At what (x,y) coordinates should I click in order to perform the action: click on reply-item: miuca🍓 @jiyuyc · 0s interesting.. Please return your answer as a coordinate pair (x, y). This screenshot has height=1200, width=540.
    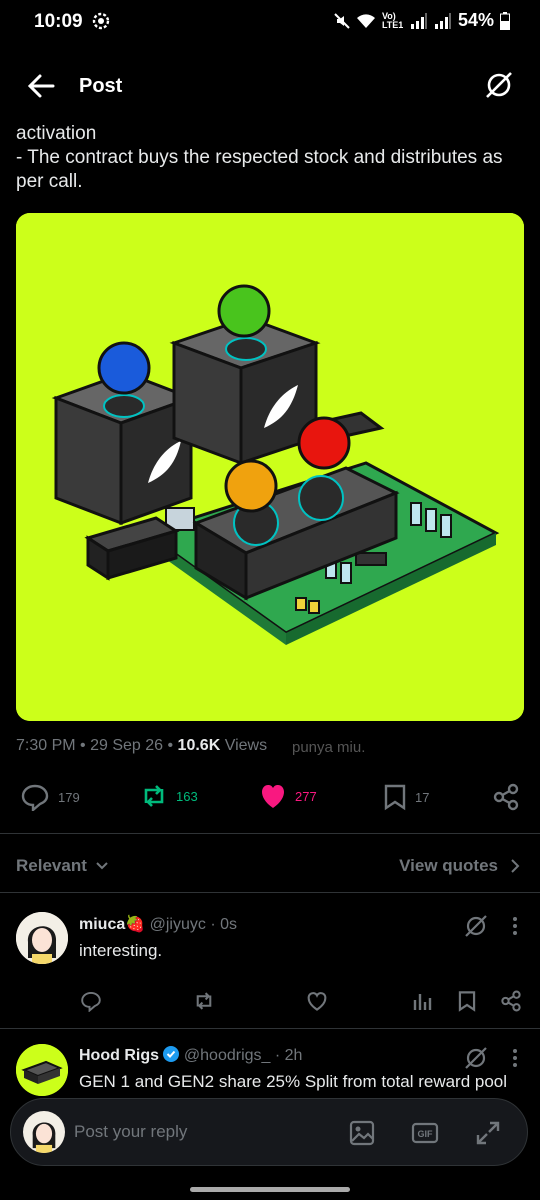
    Looking at the image, I should click on (270, 960).